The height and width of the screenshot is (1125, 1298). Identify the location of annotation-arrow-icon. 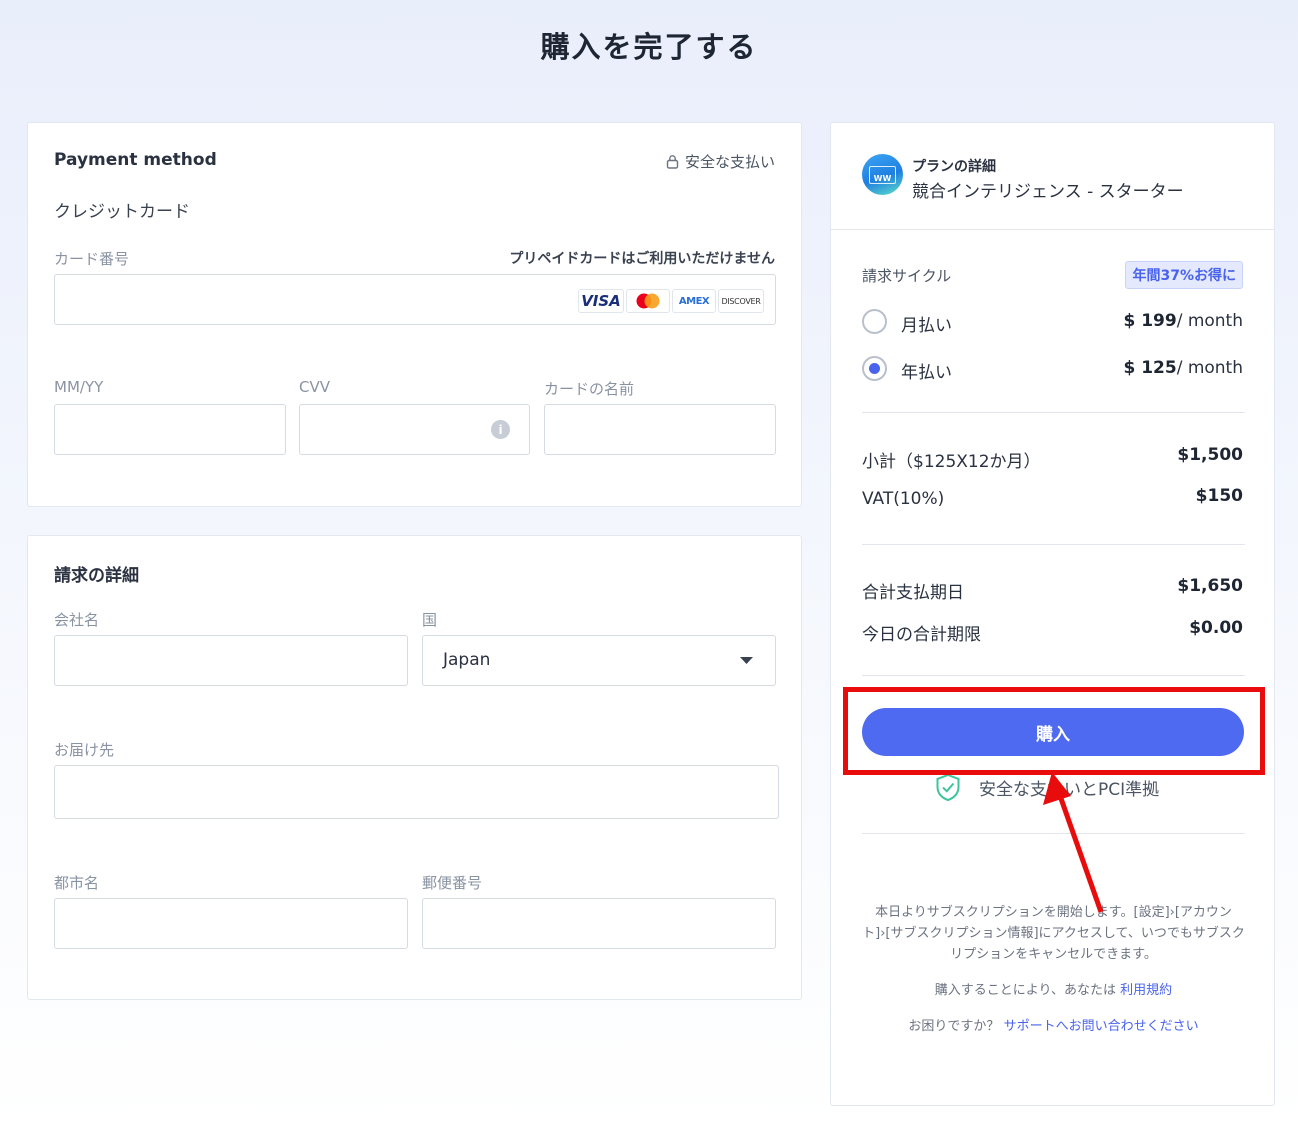
(1073, 842).